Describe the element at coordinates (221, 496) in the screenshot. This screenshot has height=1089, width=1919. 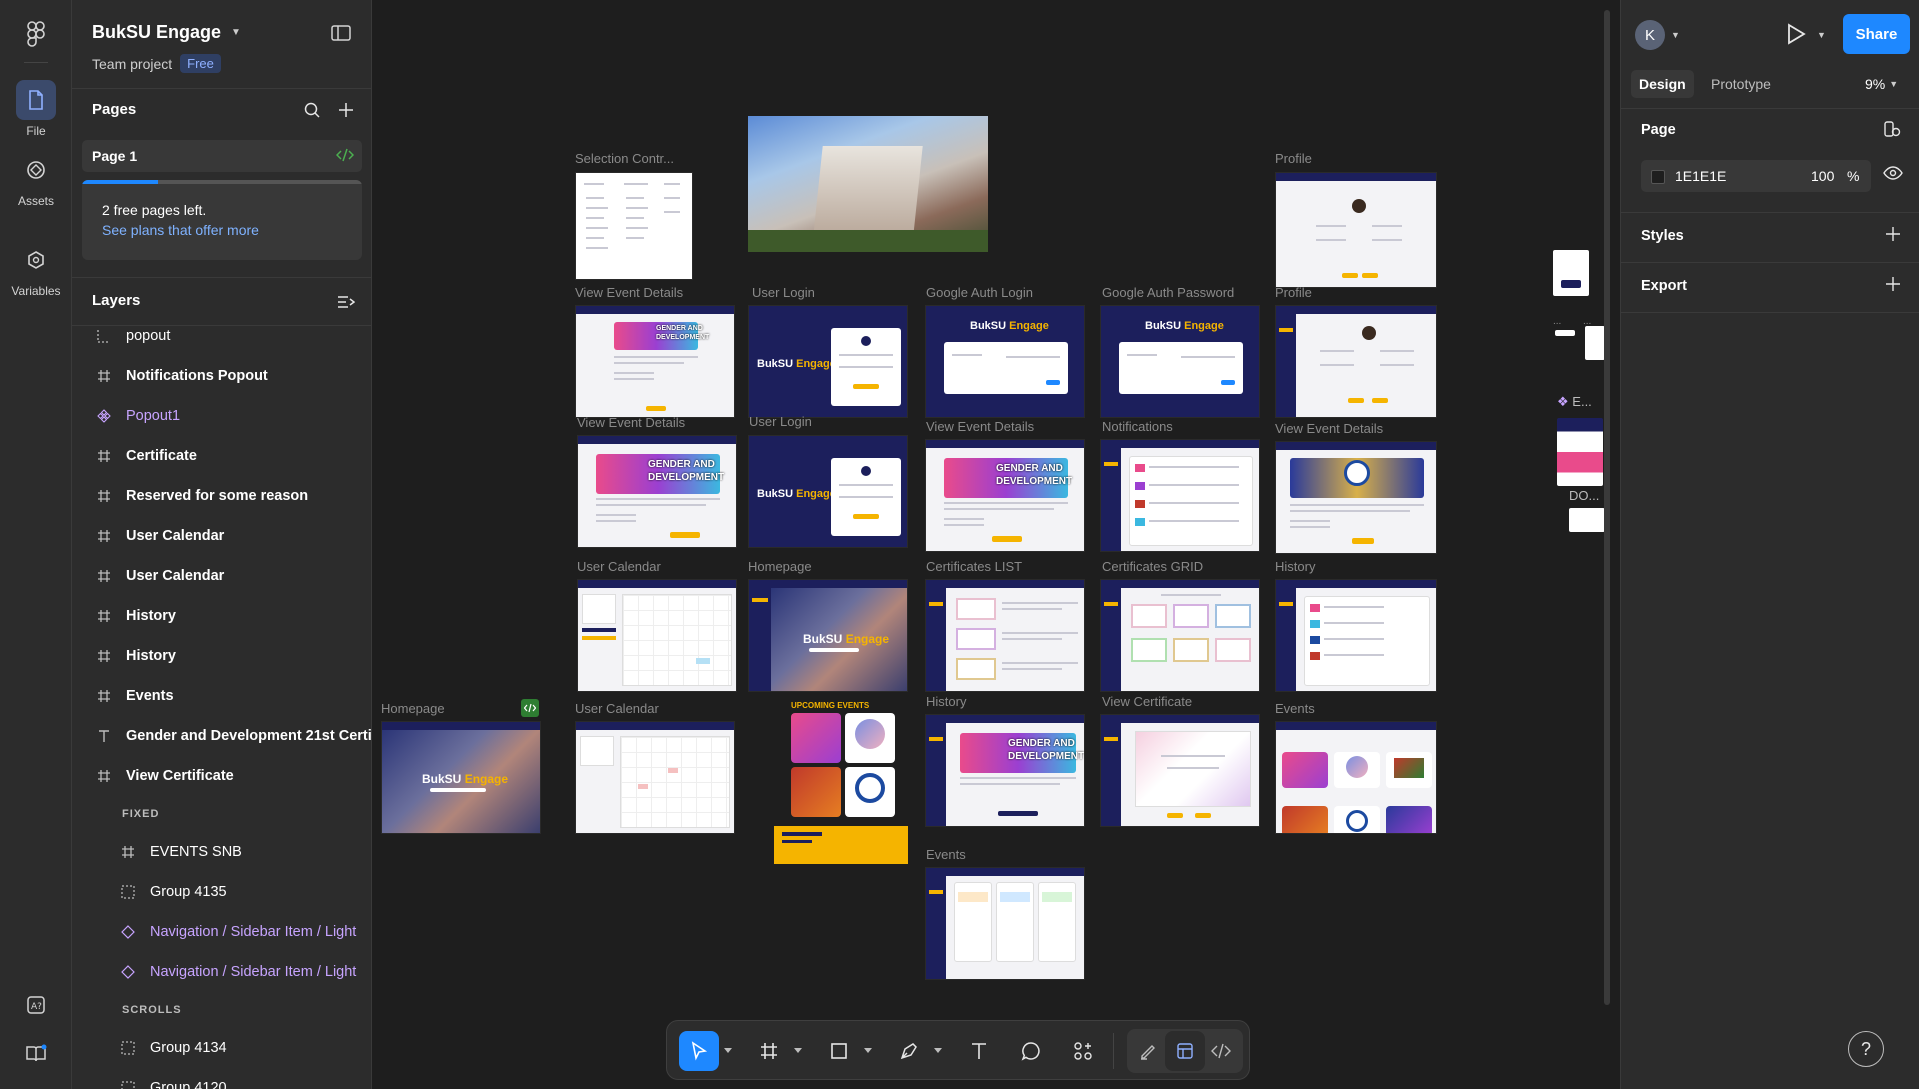
I see `layer-row: Reserved for some reason` at that location.